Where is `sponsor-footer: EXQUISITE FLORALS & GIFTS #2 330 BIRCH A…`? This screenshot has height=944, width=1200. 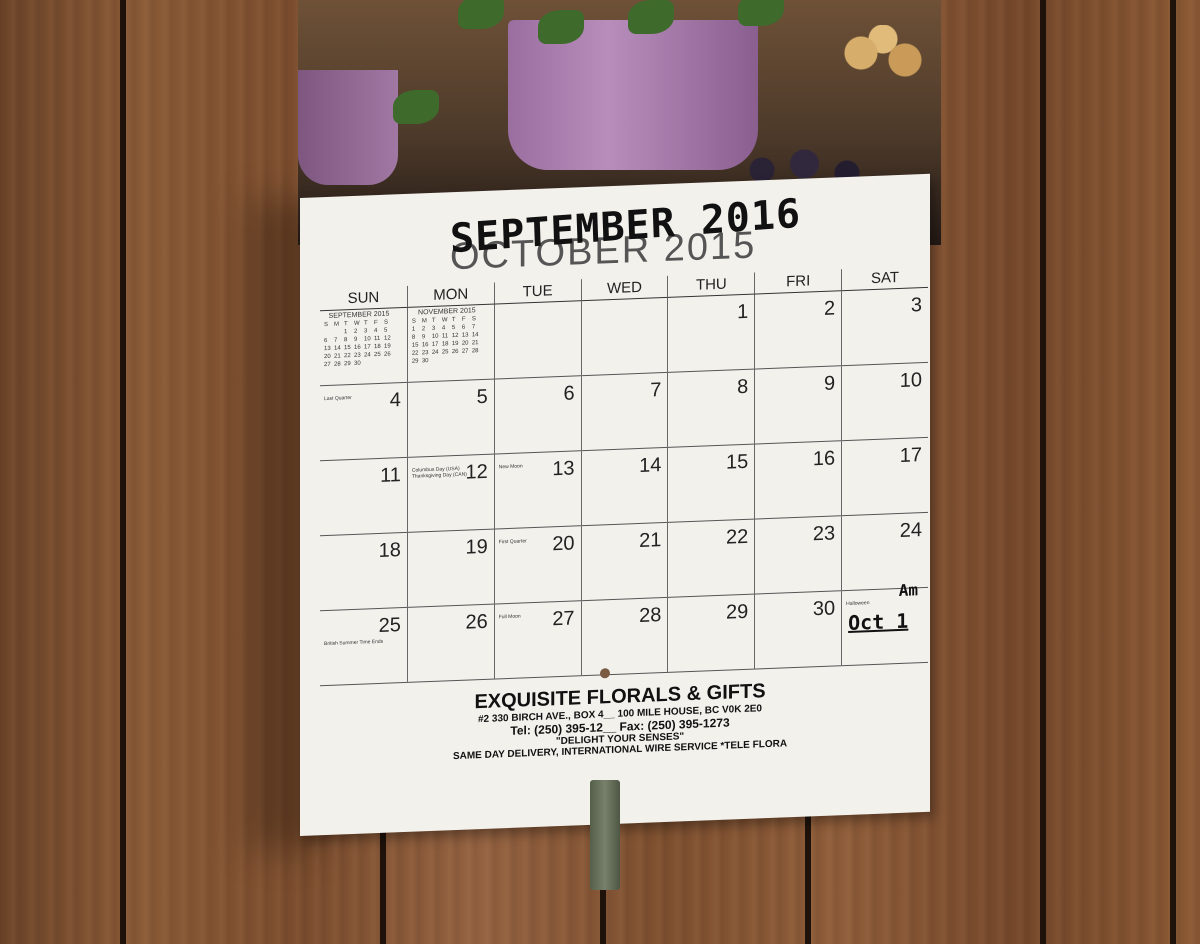
sponsor-footer: EXQUISITE FLORALS & GIFTS #2 330 BIRCH A… is located at coordinates (620, 720).